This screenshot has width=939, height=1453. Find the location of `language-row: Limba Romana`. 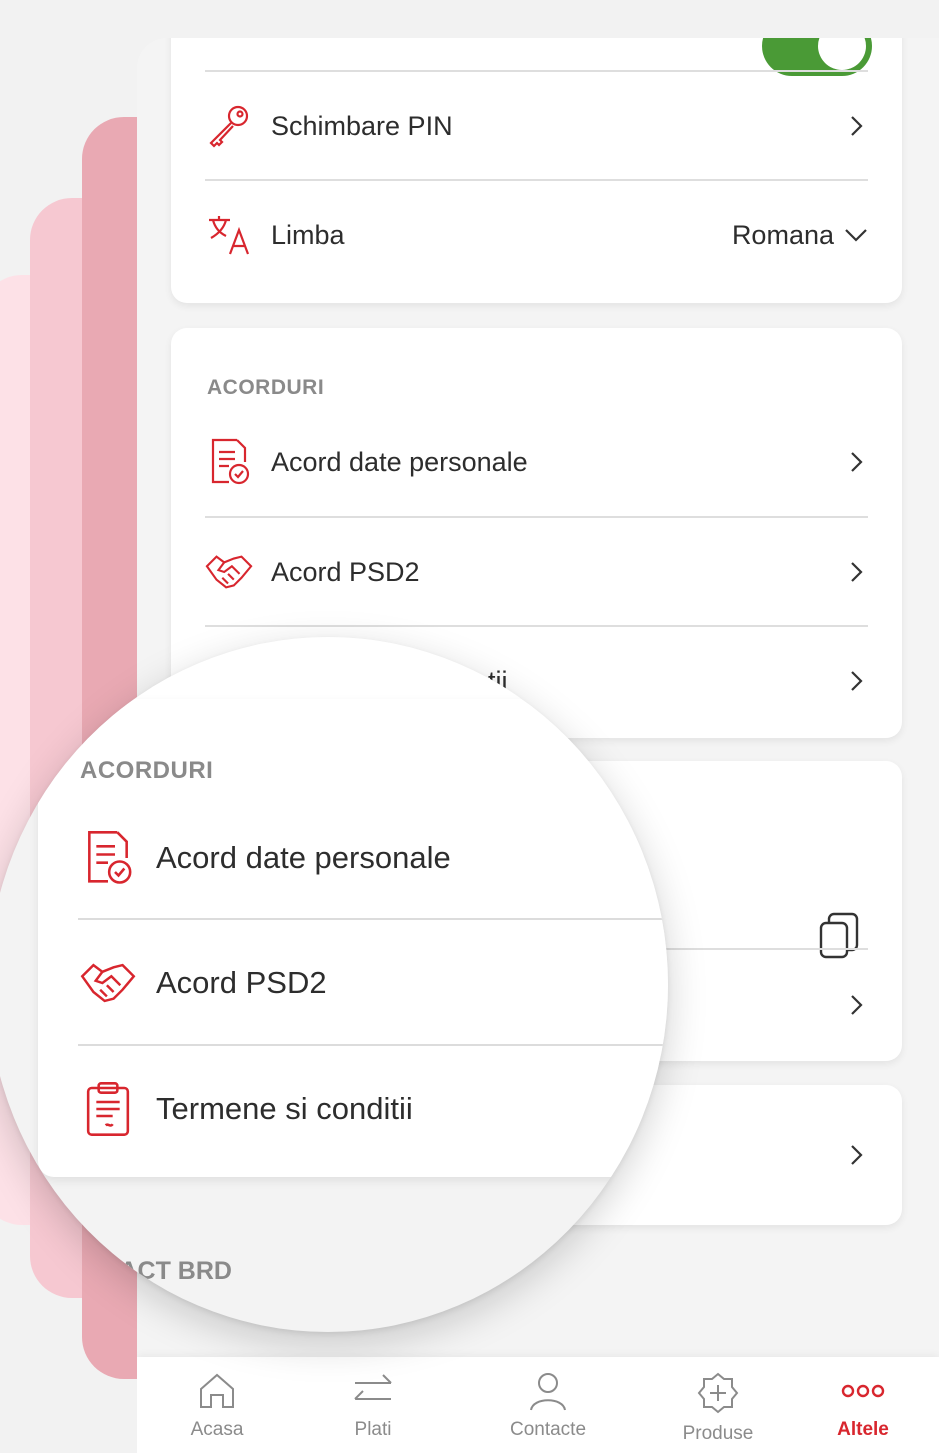

language-row: Limba Romana is located at coordinates (536, 235).